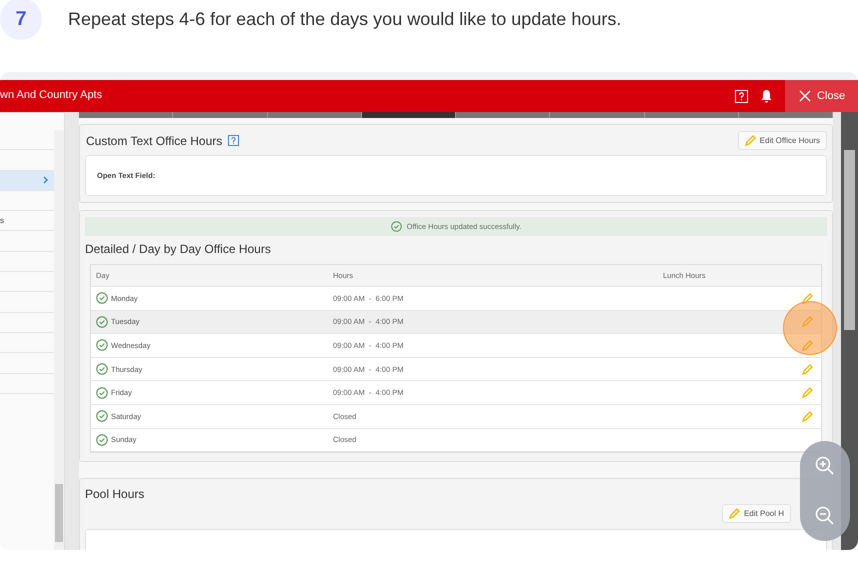 This screenshot has width=858, height=562. Describe the element at coordinates (21, 20) in the screenshot. I see `step-number-badge: 7` at that location.